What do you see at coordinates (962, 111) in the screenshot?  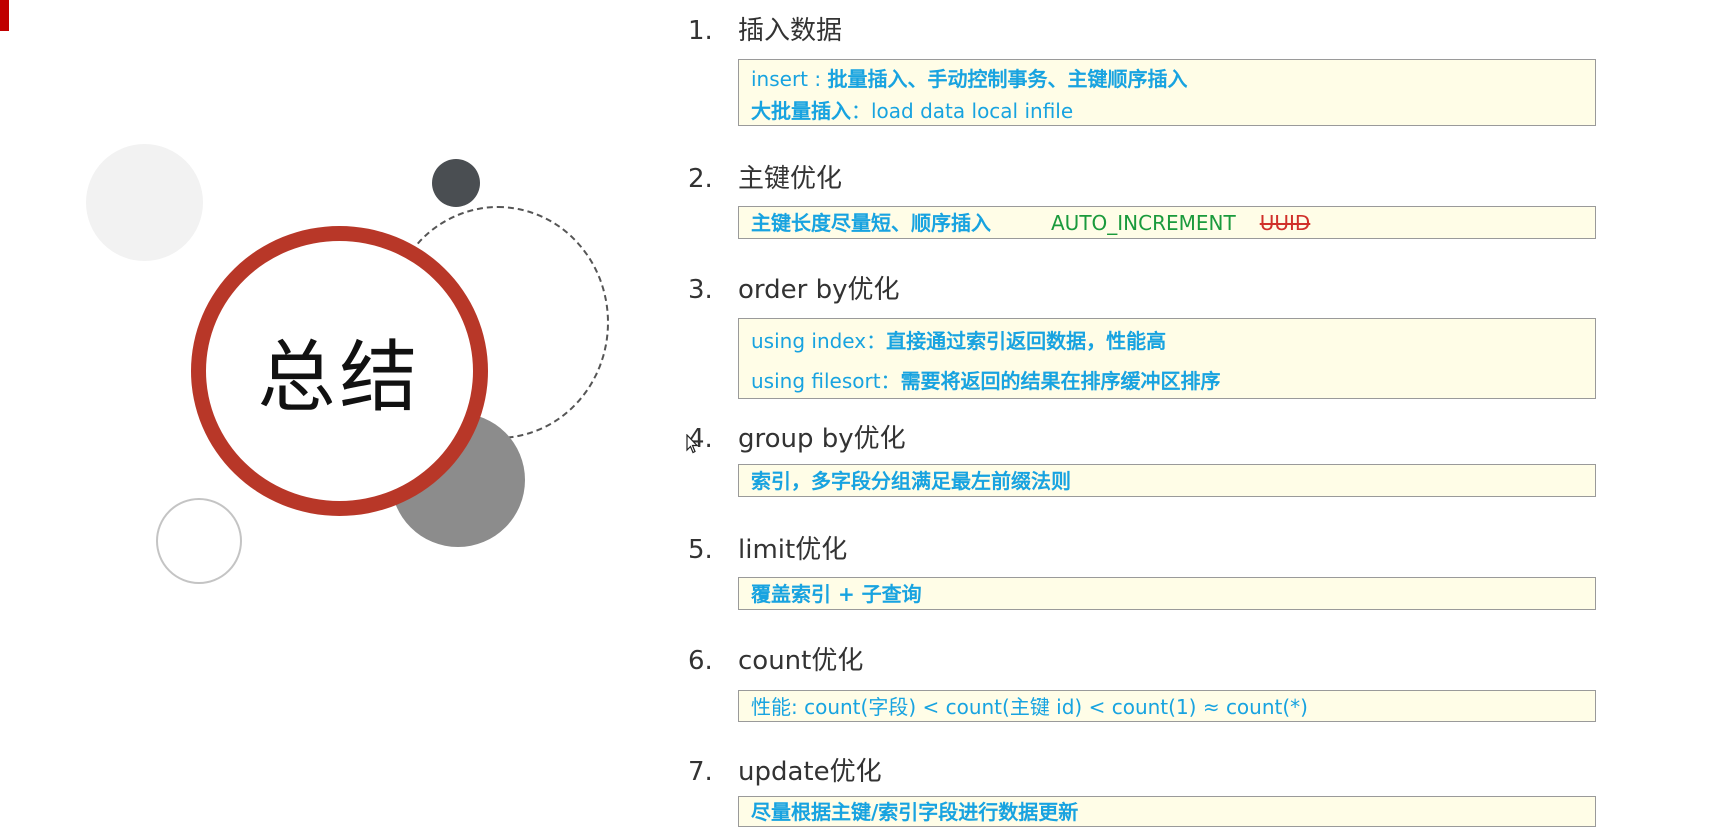 I see `line-value: ：load data local infile` at bounding box center [962, 111].